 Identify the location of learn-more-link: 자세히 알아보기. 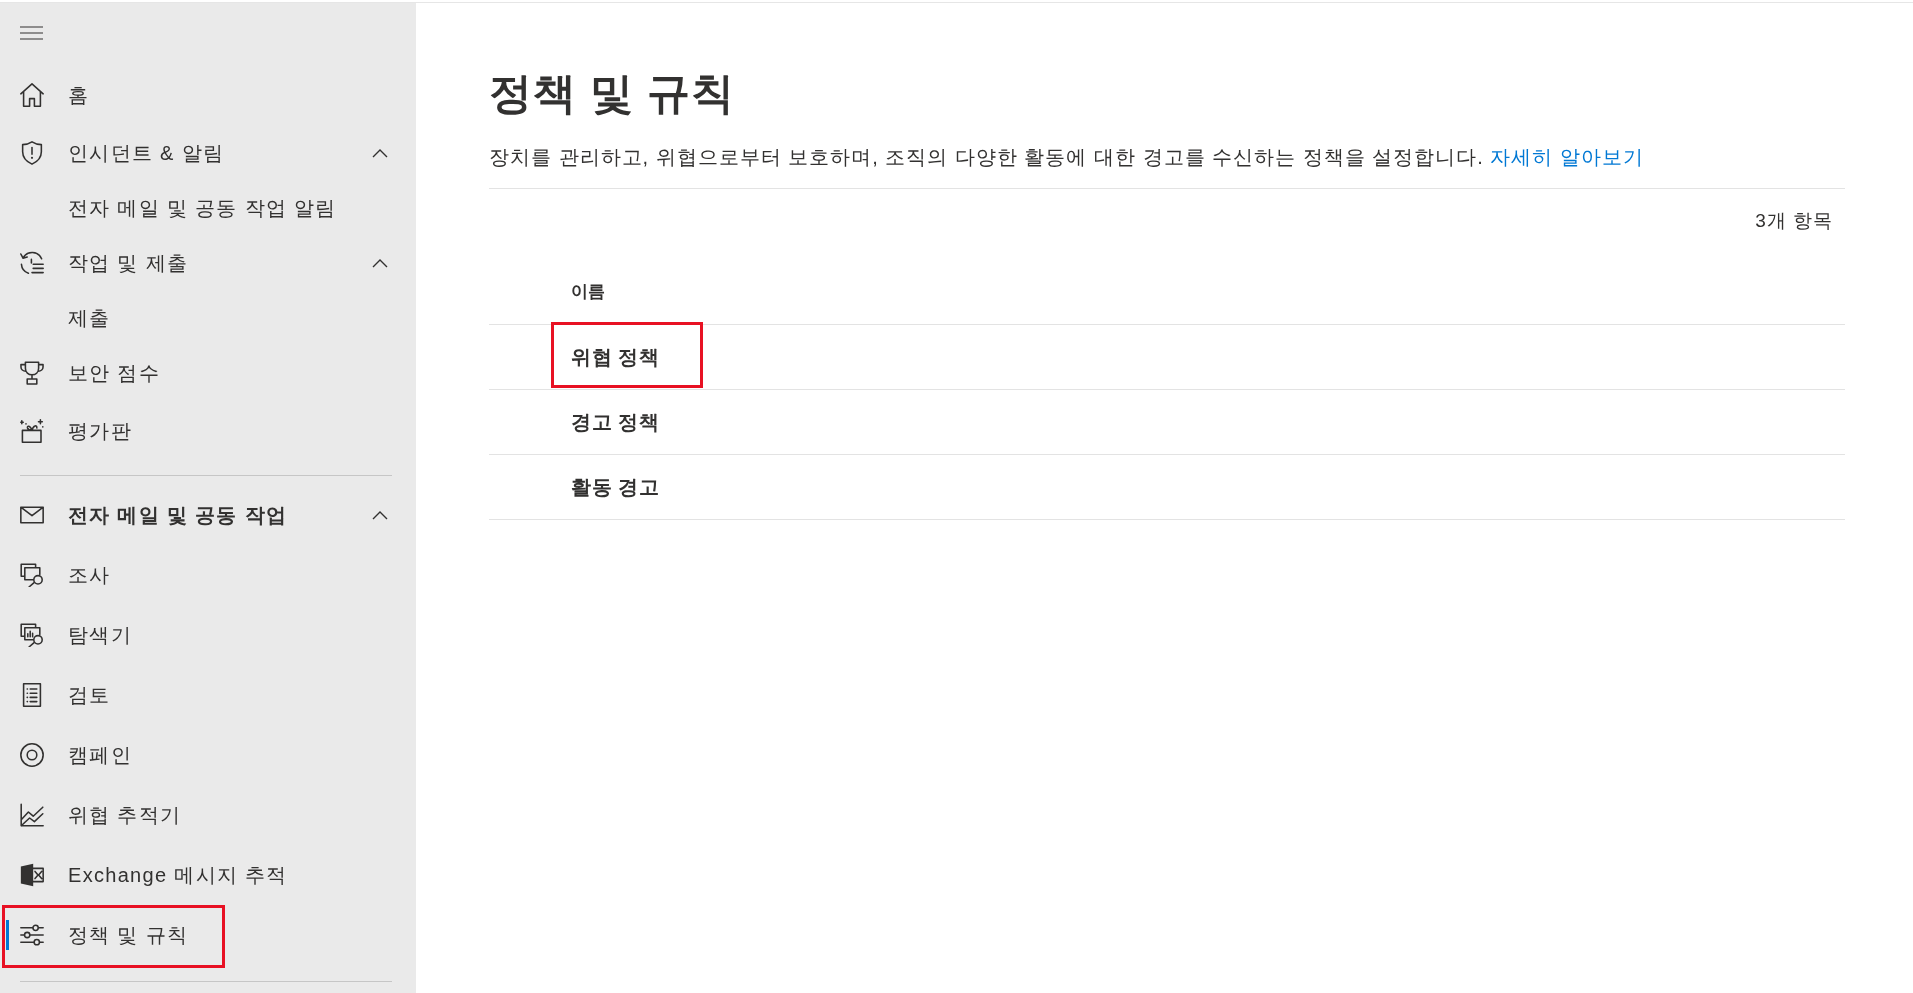
(1567, 157).